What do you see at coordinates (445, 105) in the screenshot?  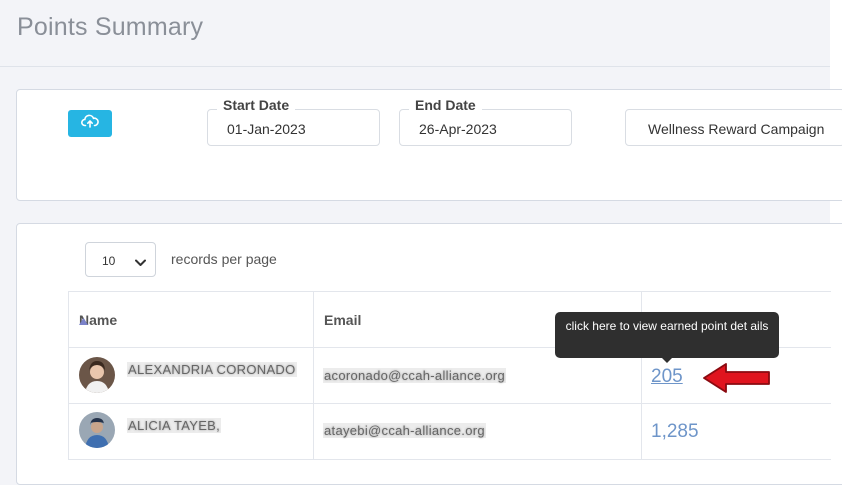 I see `end-date-label: End Date` at bounding box center [445, 105].